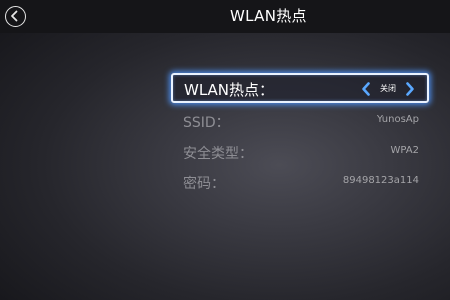 The image size is (450, 300). Describe the element at coordinates (206, 123) in the screenshot. I see `ssid-label: SSID：` at that location.